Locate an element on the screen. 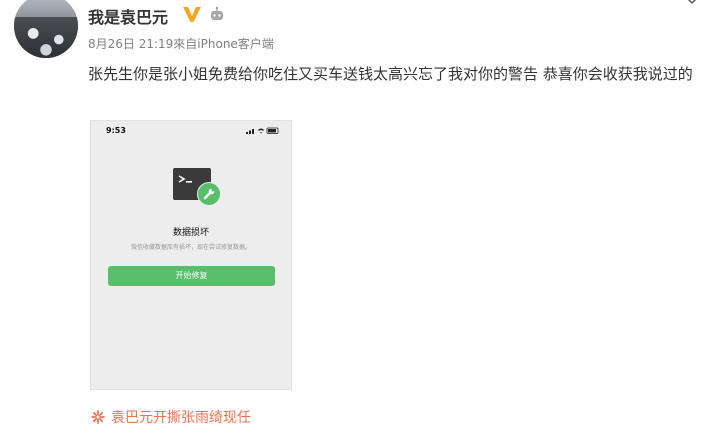 The height and width of the screenshot is (431, 704). error-subtitle: 微信收藏数据库有损坏，现在尝试修复数据。 is located at coordinates (190, 247).